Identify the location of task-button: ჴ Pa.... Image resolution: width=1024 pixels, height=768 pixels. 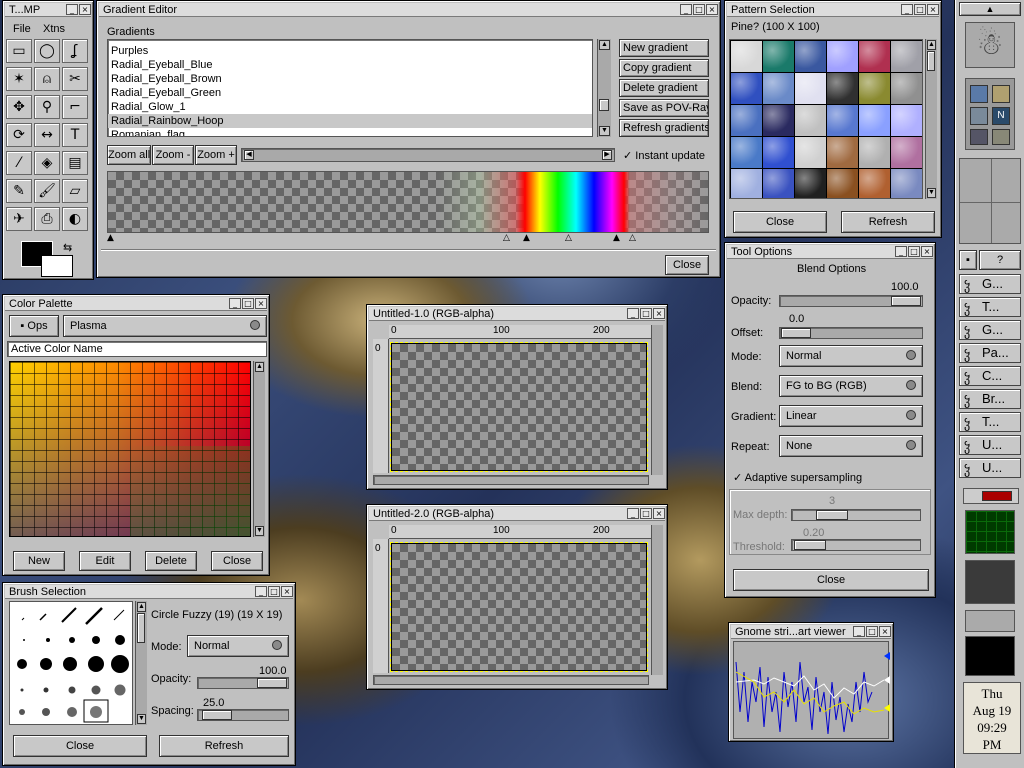
(990, 353).